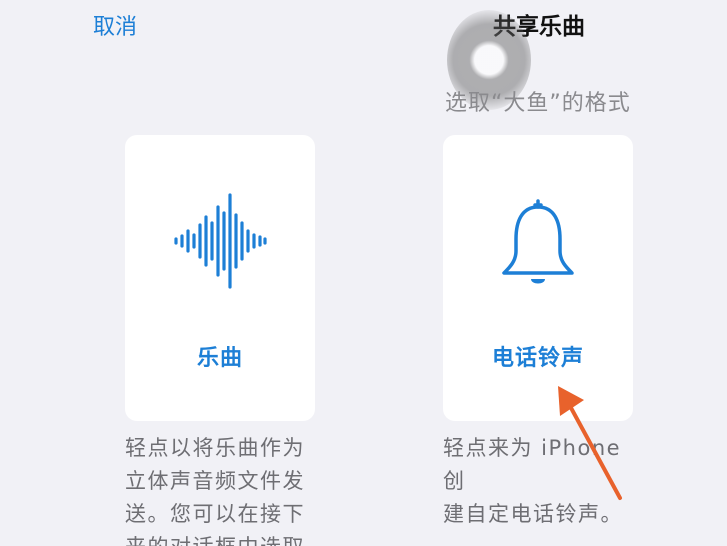  What do you see at coordinates (538, 103) in the screenshot?
I see `format-subtitle: 选取“大鱼”的格式` at bounding box center [538, 103].